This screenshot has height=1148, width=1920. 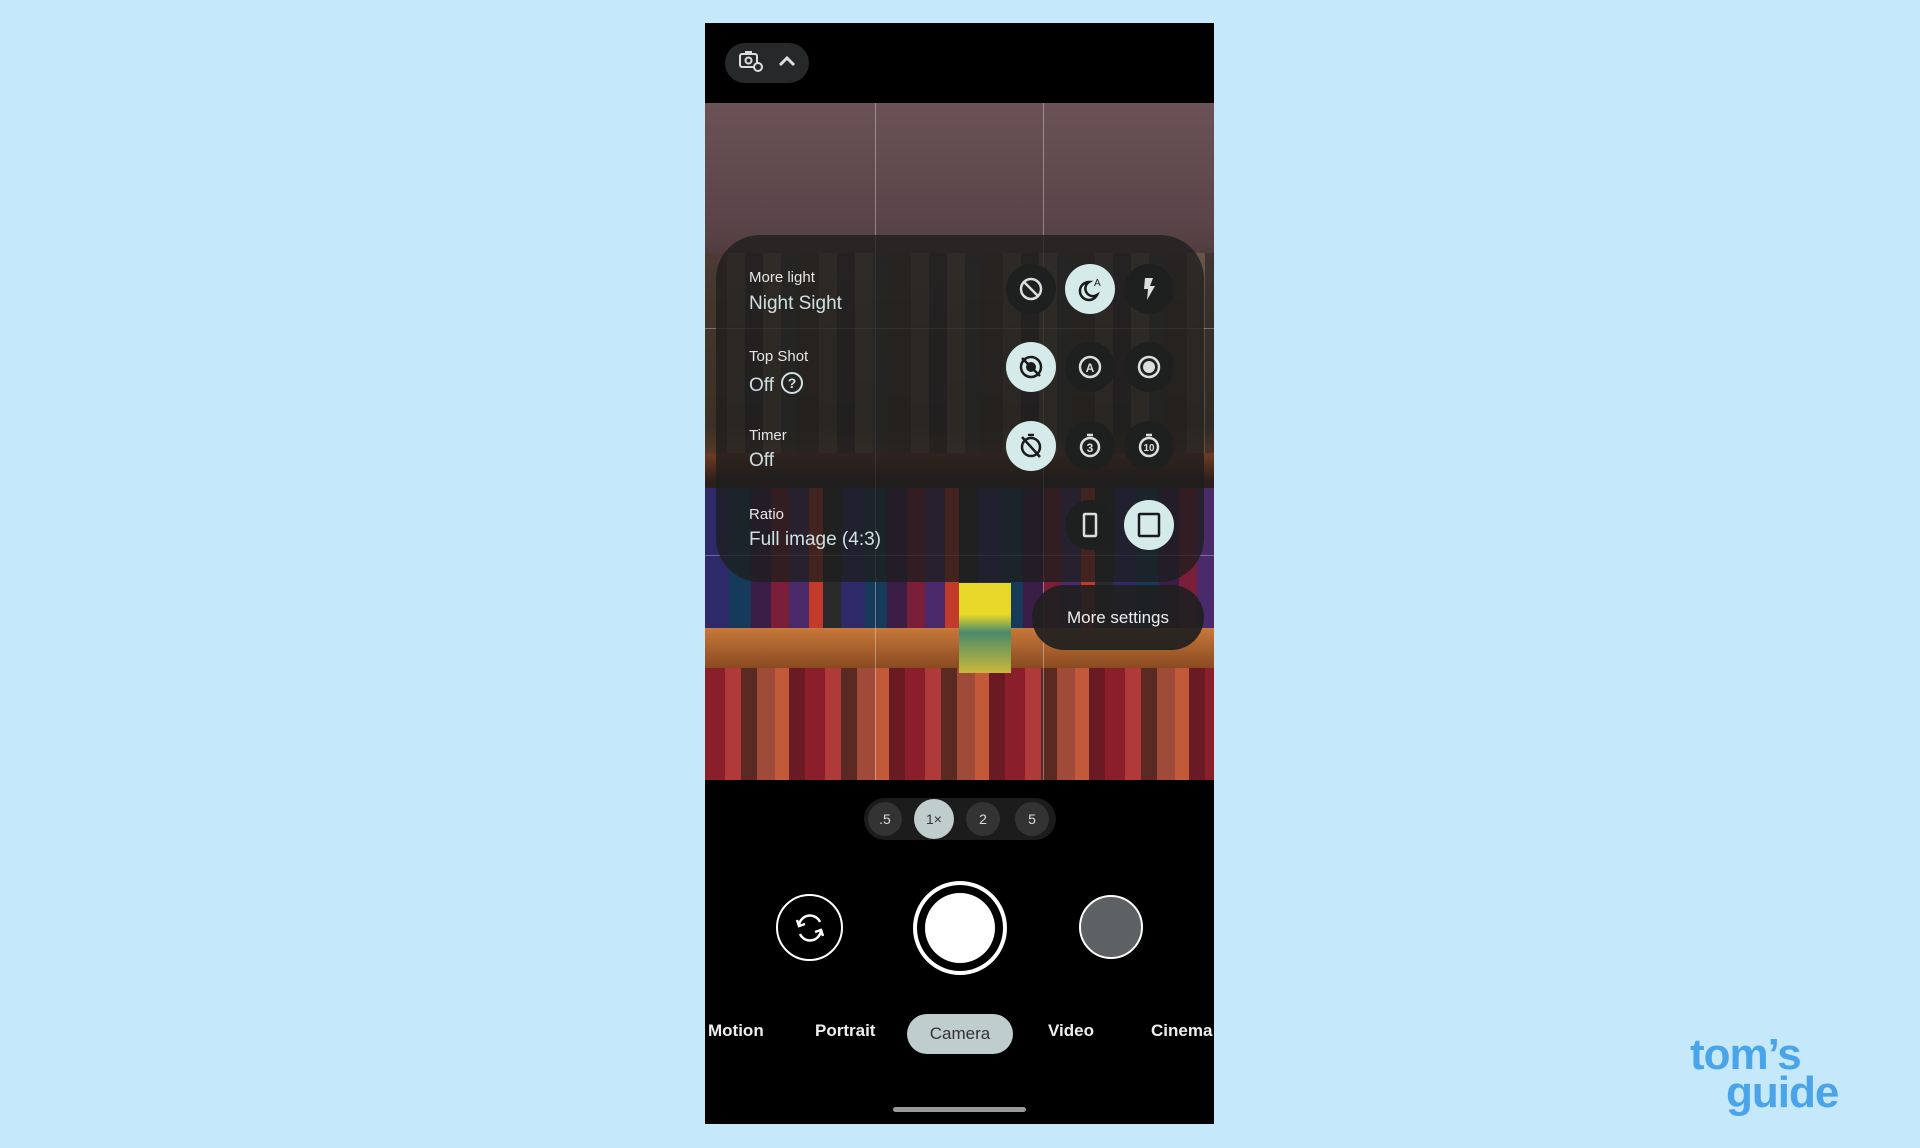 I want to click on settings-toggle-button, so click(x=767, y=63).